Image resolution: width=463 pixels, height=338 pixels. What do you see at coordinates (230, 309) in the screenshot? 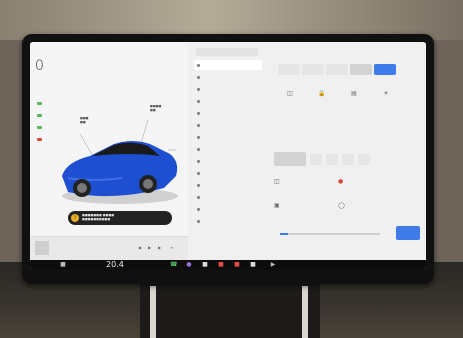
I see `display-stand` at bounding box center [230, 309].